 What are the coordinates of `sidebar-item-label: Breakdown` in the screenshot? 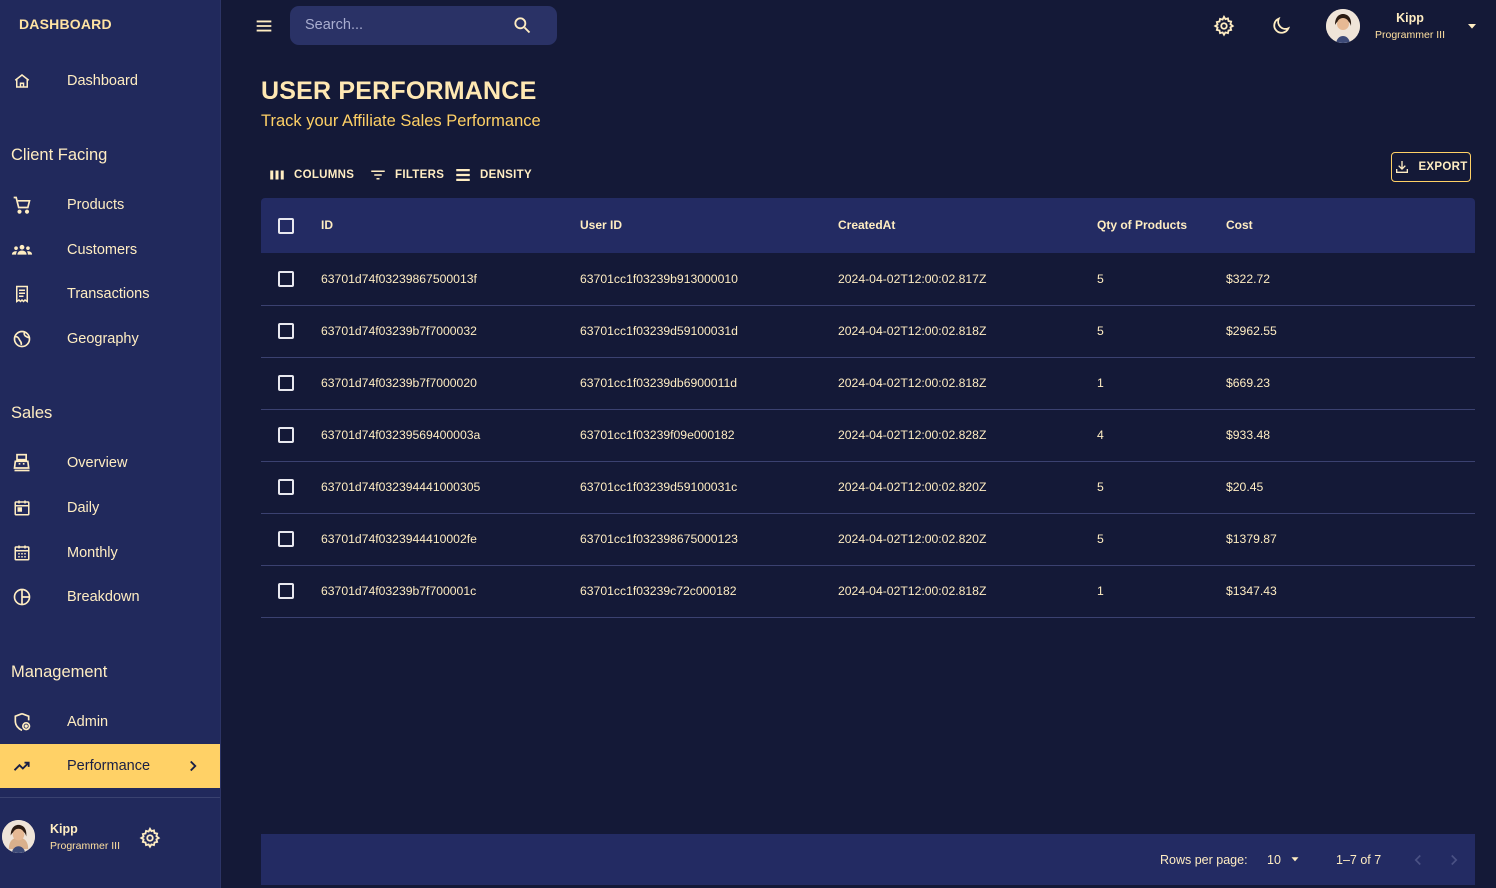 It's located at (103, 597).